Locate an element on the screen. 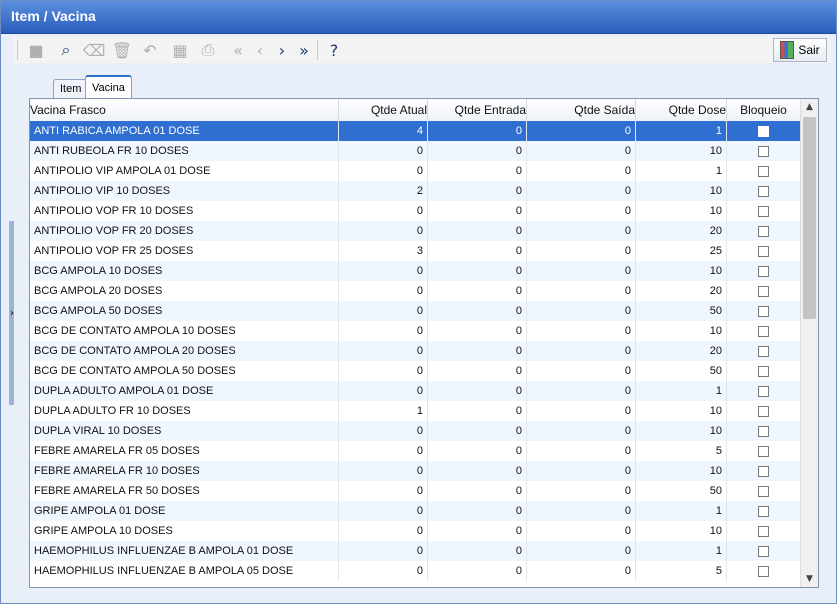 The height and width of the screenshot is (604, 837). column-header-qtde-dose: Qtde Dose is located at coordinates (681, 110).